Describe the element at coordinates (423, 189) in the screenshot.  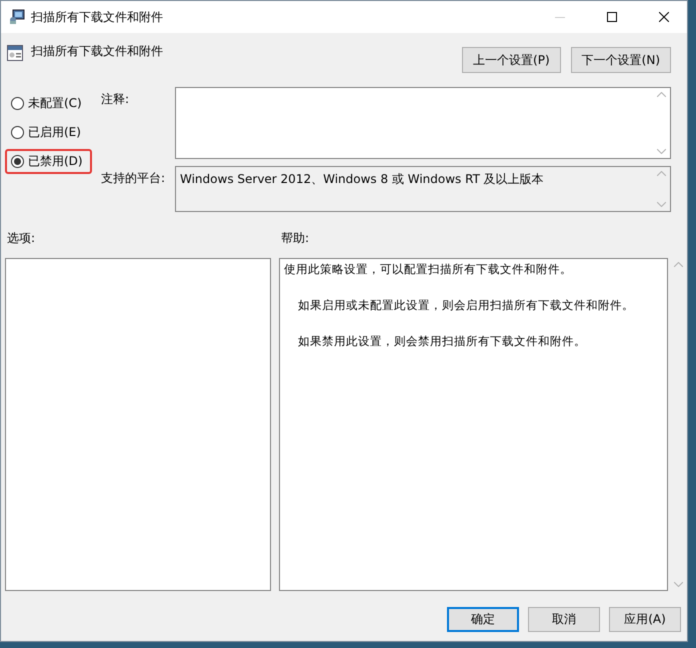
I see `platform-field: Windows Server 2012、Windows 8 或 Windows RT 及以上版本` at that location.